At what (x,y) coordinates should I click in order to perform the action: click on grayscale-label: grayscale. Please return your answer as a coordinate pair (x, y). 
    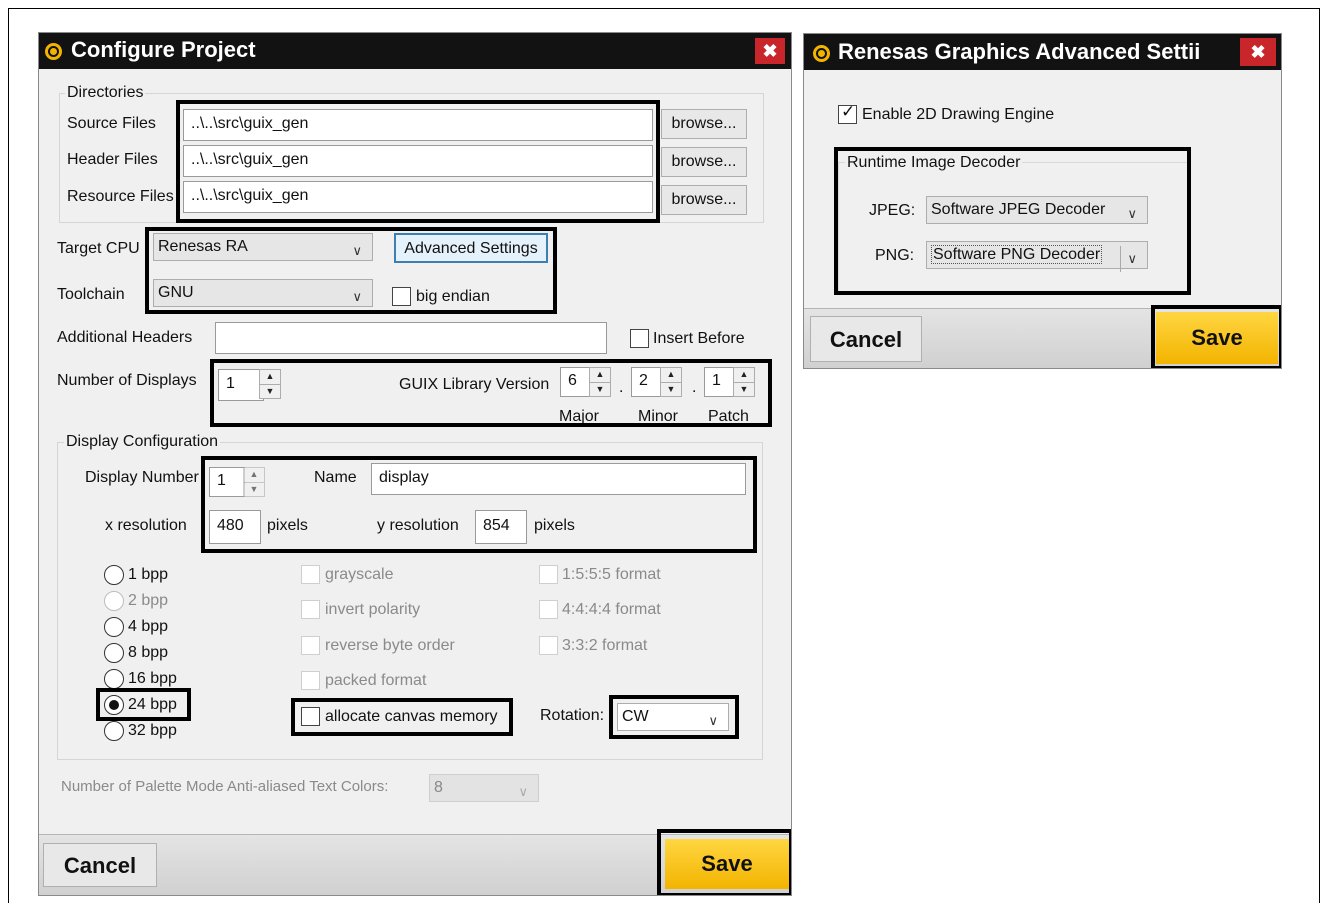
    Looking at the image, I should click on (359, 574).